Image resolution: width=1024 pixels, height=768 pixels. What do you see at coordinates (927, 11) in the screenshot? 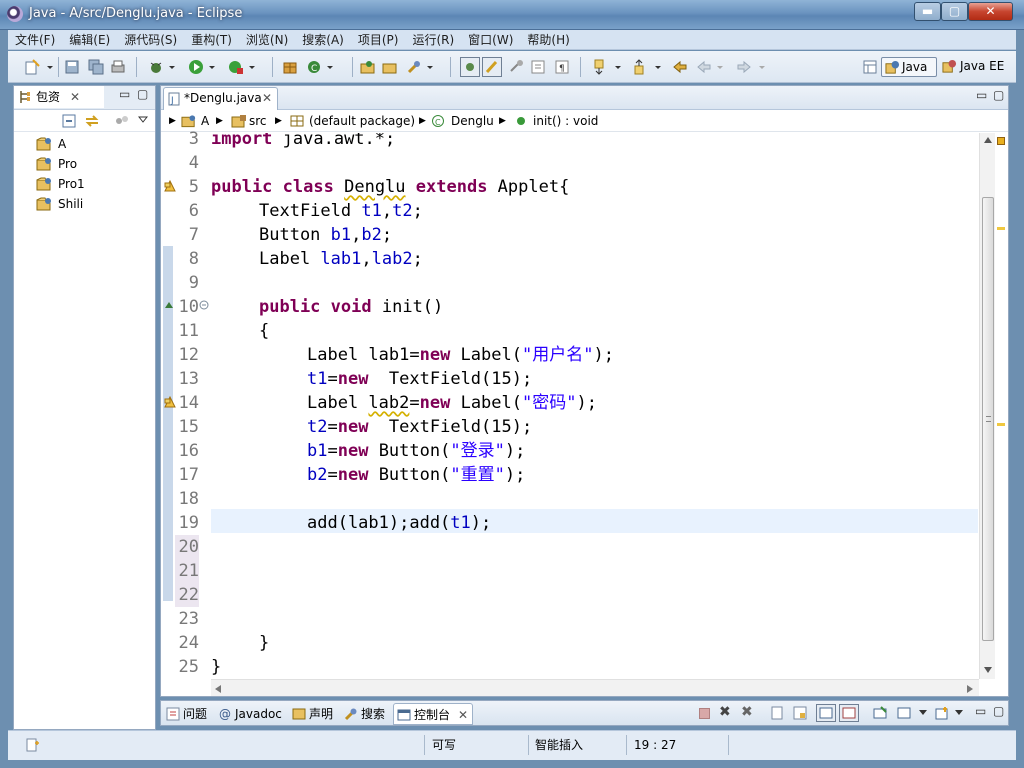
I see `minimize-button: ▬` at bounding box center [927, 11].